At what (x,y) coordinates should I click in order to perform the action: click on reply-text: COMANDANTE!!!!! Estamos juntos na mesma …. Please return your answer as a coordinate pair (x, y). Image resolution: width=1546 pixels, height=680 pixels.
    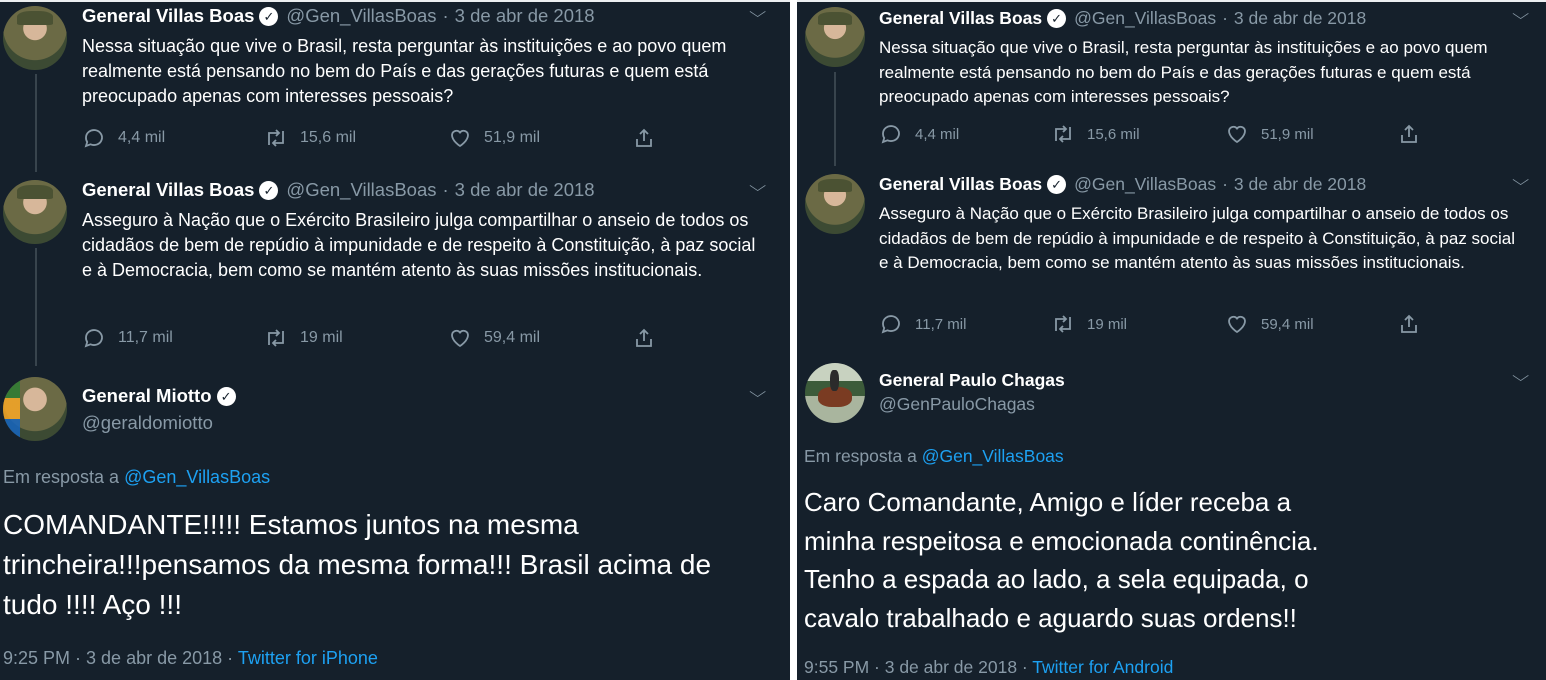
    Looking at the image, I should click on (357, 564).